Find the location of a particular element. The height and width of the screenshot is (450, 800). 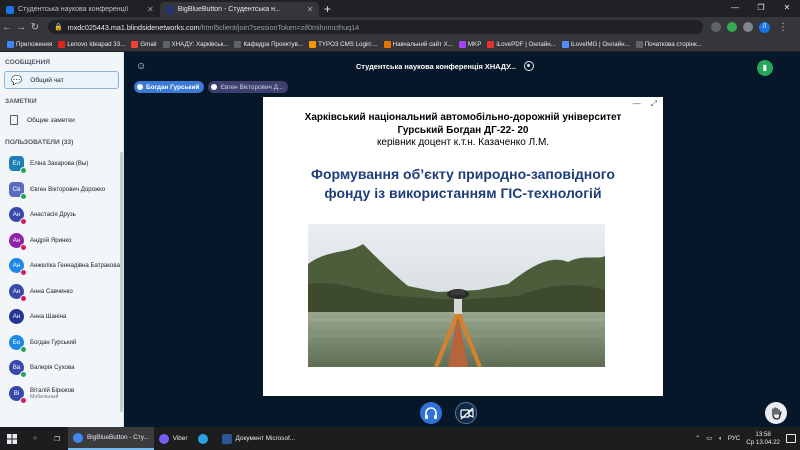

avatar: Ел is located at coordinates (18, 165).